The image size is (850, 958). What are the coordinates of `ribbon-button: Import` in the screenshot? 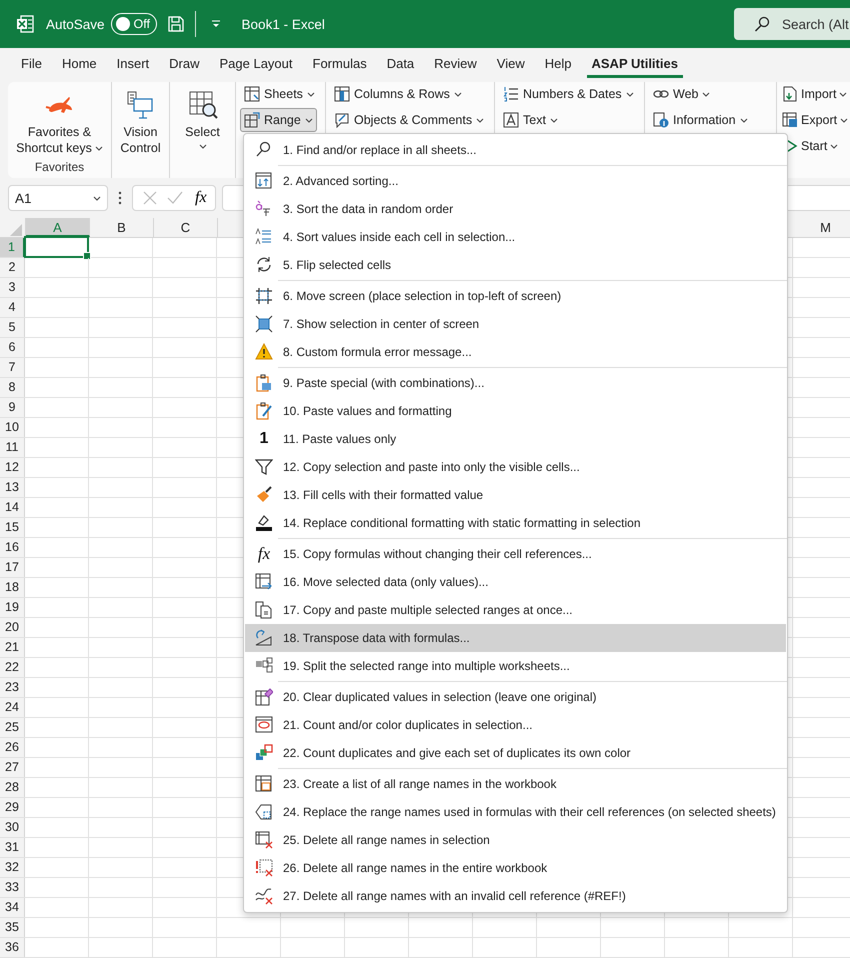 It's located at (814, 94).